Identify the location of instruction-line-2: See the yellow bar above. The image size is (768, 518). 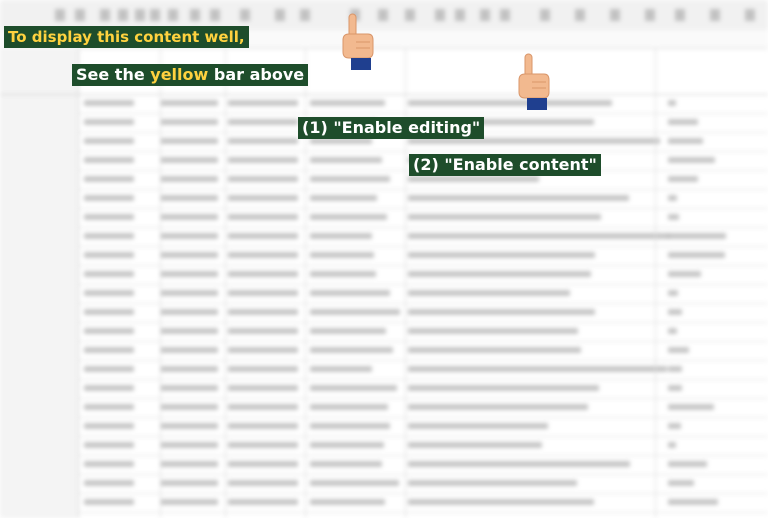
(190, 75).